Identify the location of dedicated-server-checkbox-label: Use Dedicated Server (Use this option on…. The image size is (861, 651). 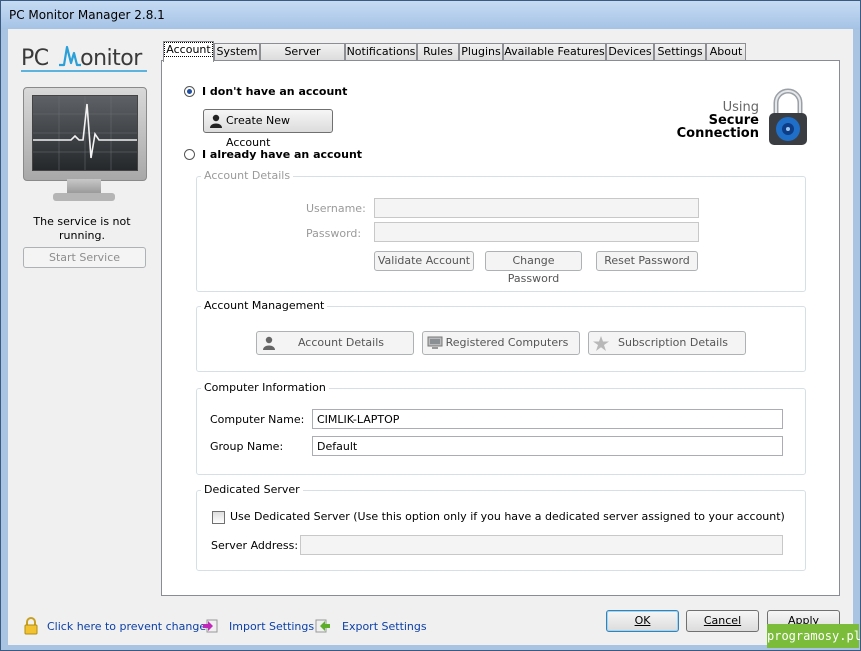
(507, 516).